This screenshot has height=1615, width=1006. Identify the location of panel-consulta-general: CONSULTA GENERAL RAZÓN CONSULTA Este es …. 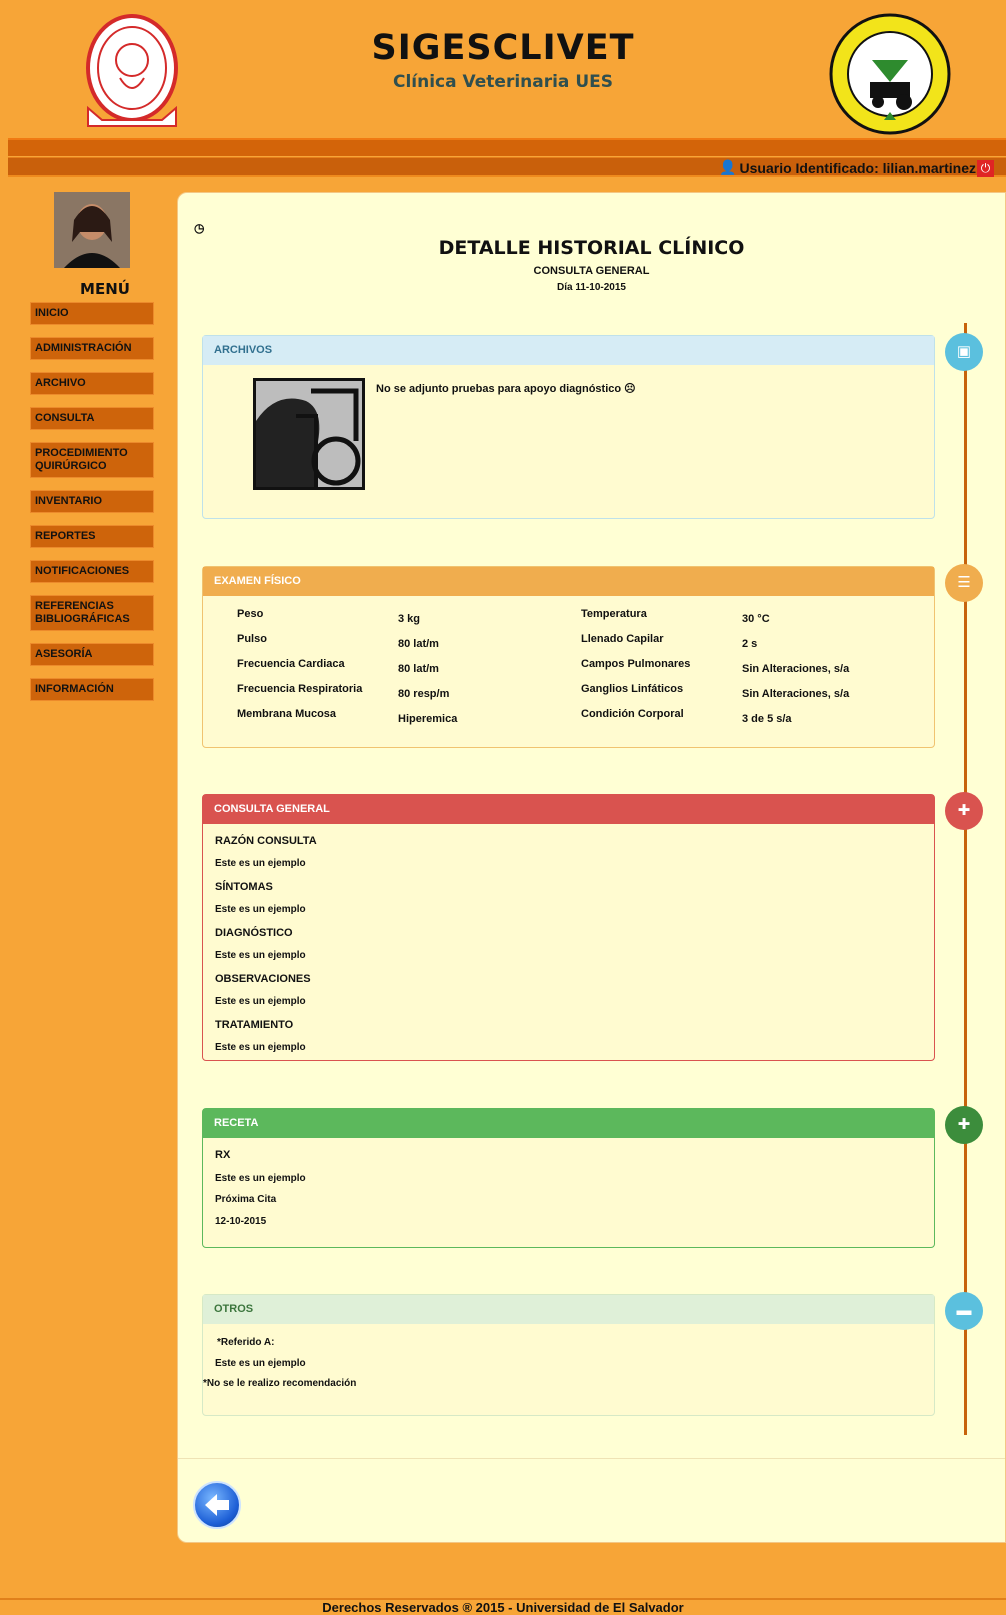
(568, 927).